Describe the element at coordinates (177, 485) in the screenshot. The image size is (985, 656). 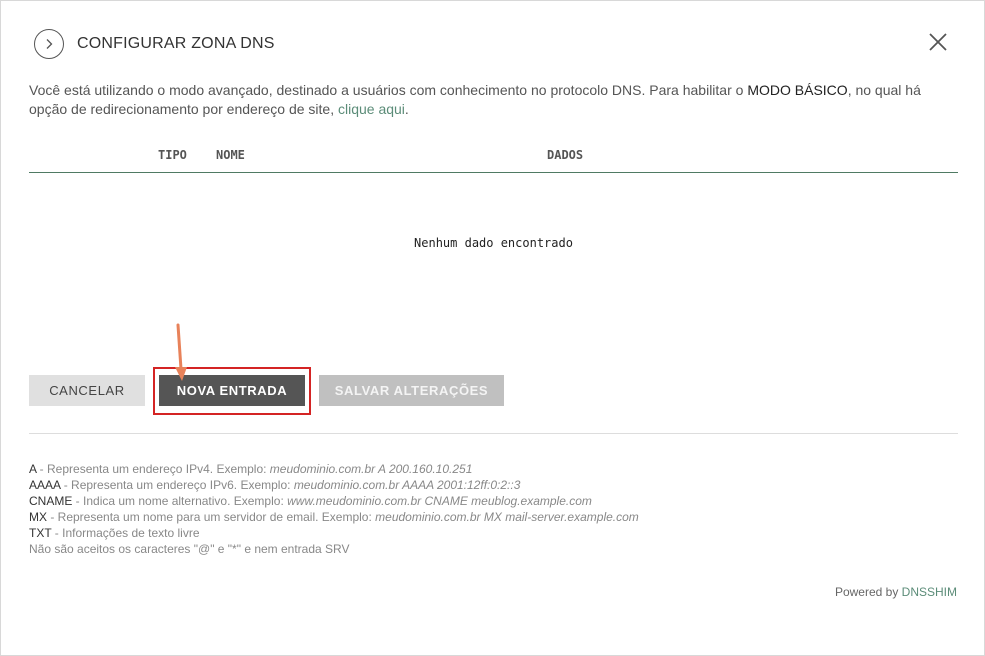
I see `legend-desc: - Representa um endereço IPv6. Exemplo:` at that location.